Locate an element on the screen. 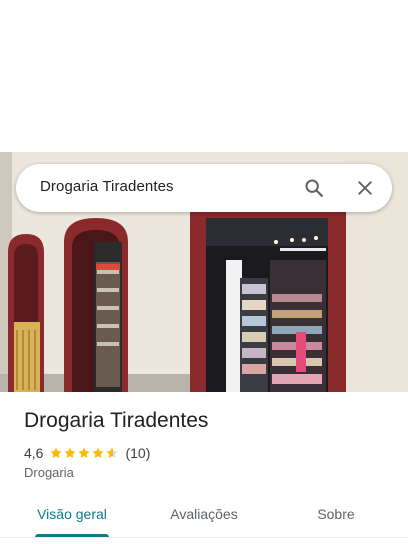 The image size is (408, 544). tab-overview-label: Visão geral is located at coordinates (72, 514).